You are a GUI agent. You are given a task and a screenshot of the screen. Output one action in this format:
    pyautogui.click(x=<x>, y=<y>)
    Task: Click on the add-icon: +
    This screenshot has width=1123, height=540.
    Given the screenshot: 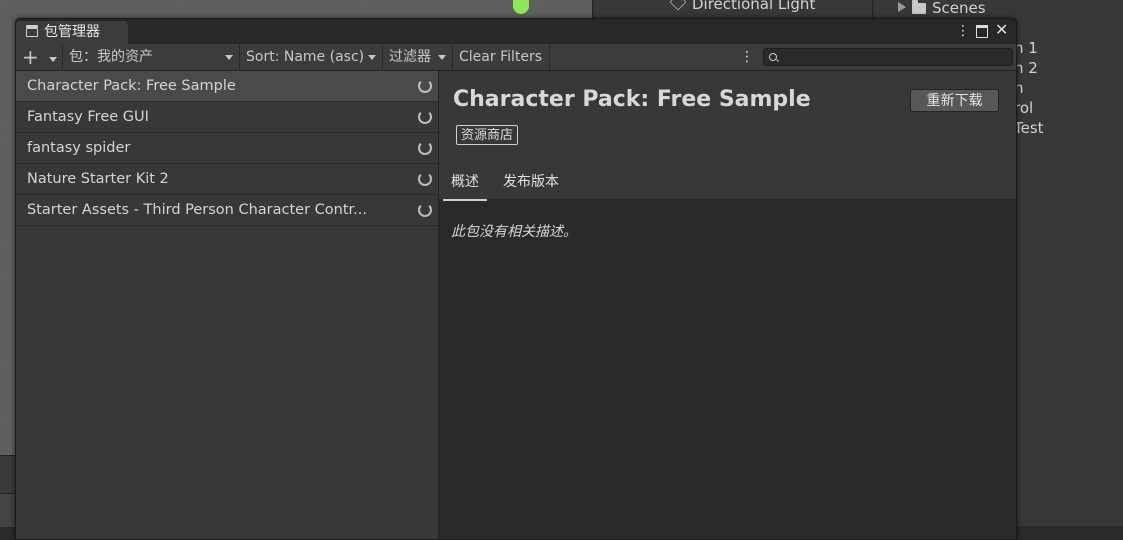 What is the action you would take?
    pyautogui.click(x=30, y=57)
    